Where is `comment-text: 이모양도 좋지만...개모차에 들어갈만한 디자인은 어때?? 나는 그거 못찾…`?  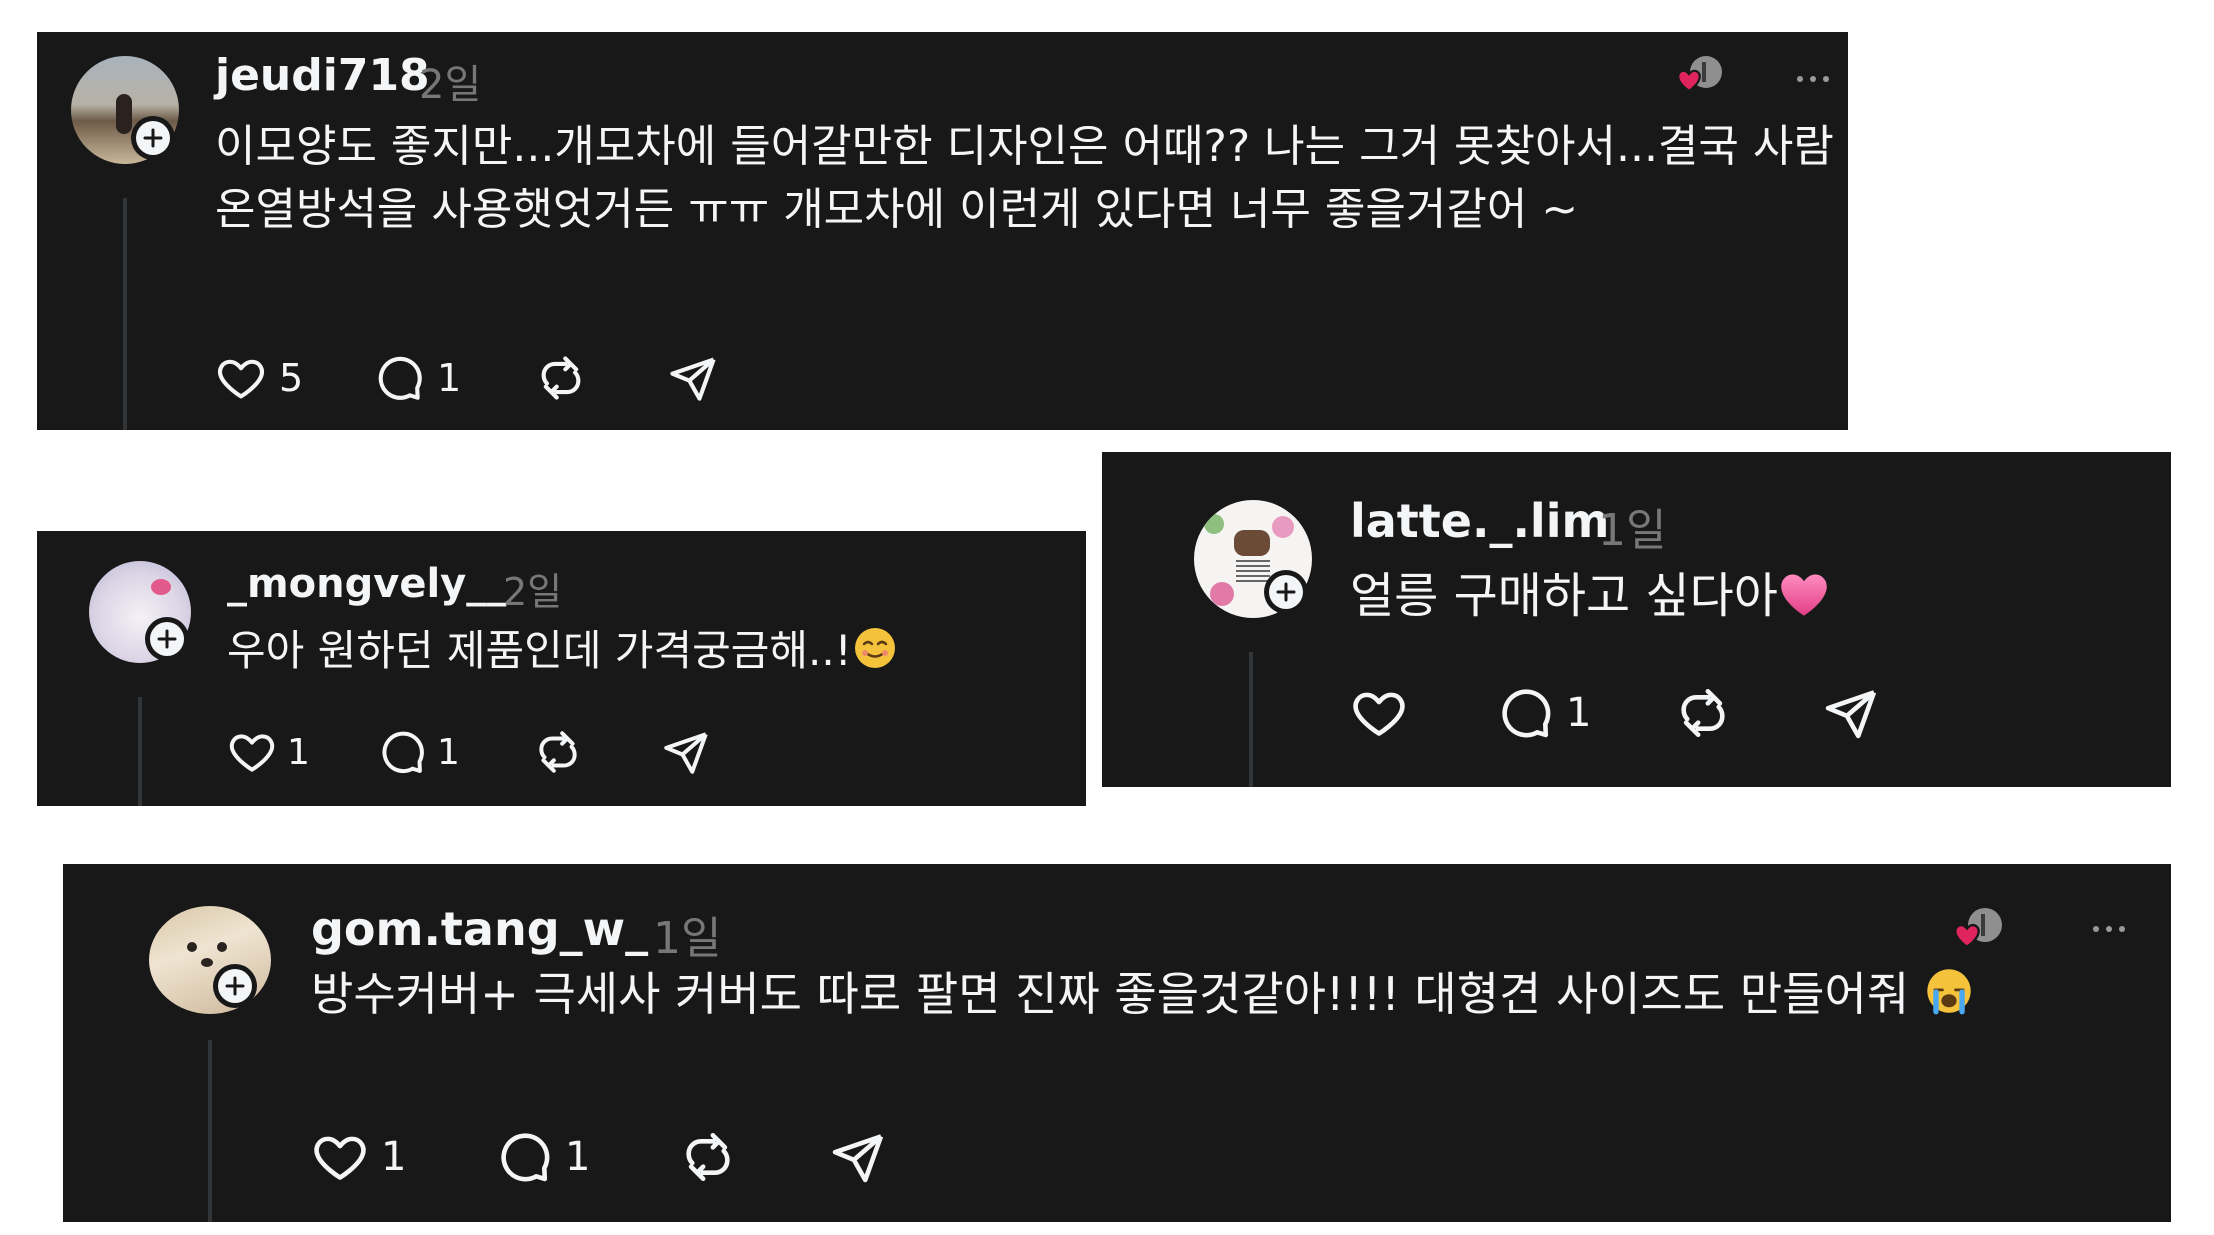 comment-text: 이모양도 좋지만...개모차에 들어갈만한 디자인은 어때?? 나는 그거 못찾… is located at coordinates (1024, 178).